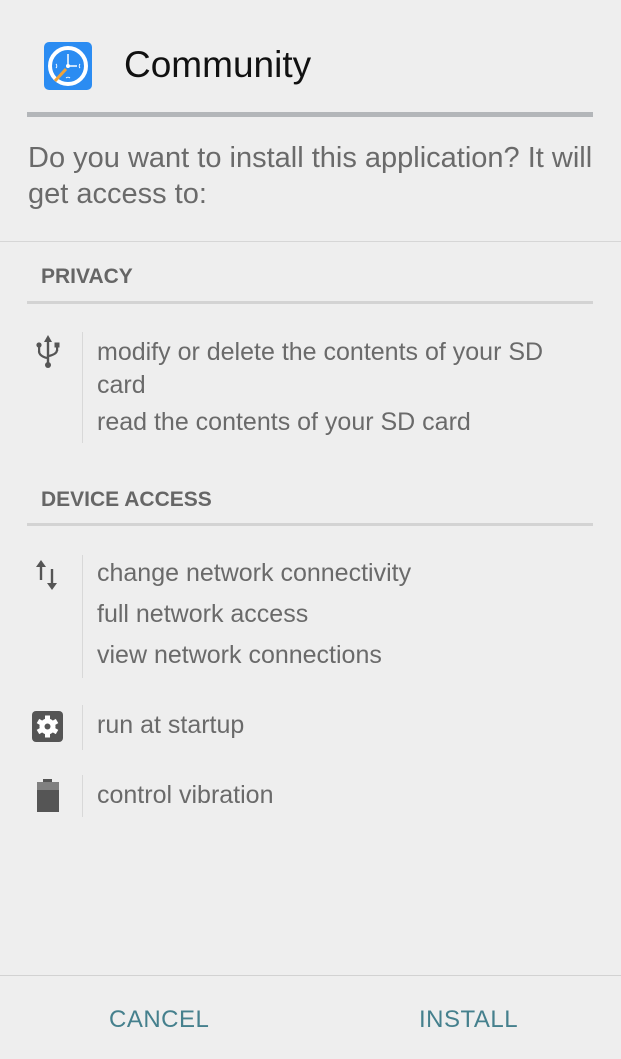  Describe the element at coordinates (87, 276) in the screenshot. I see `section-label-privacy: PRIVACY` at that location.